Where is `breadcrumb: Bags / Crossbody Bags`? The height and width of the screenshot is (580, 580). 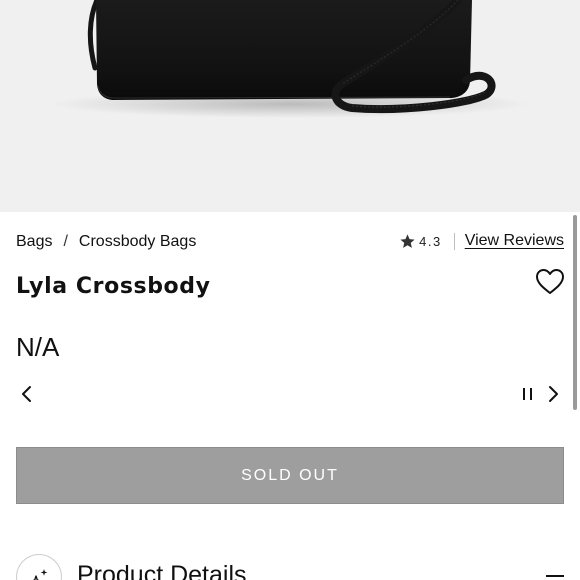 breadcrumb: Bags / Crossbody Bags is located at coordinates (106, 242).